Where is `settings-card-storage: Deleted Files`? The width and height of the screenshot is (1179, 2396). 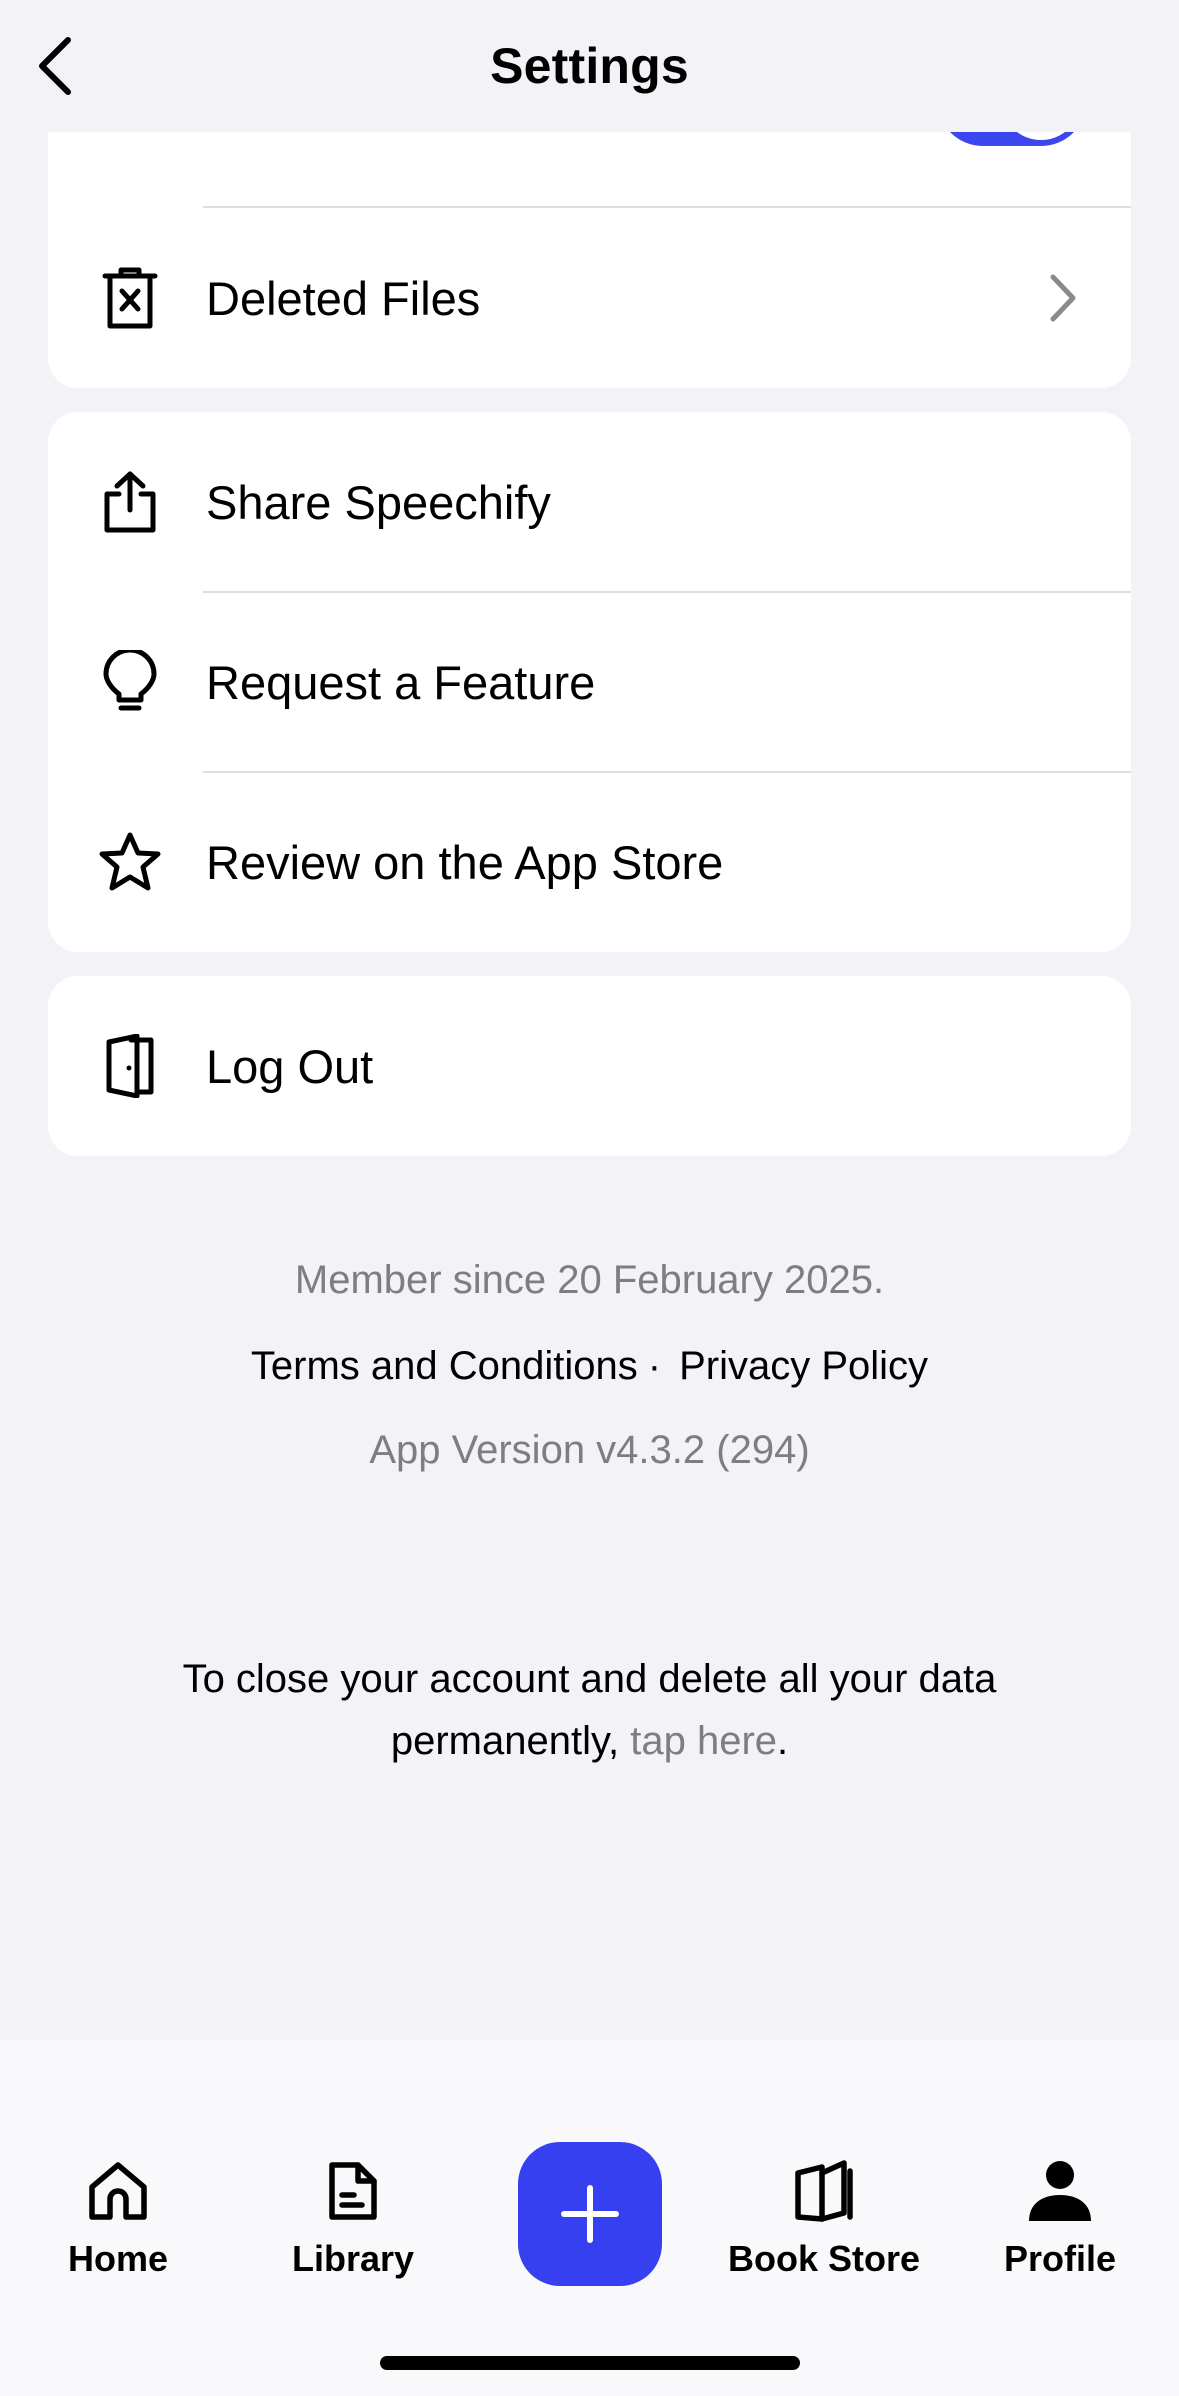
settings-card-storage: Deleted Files is located at coordinates (589, 260).